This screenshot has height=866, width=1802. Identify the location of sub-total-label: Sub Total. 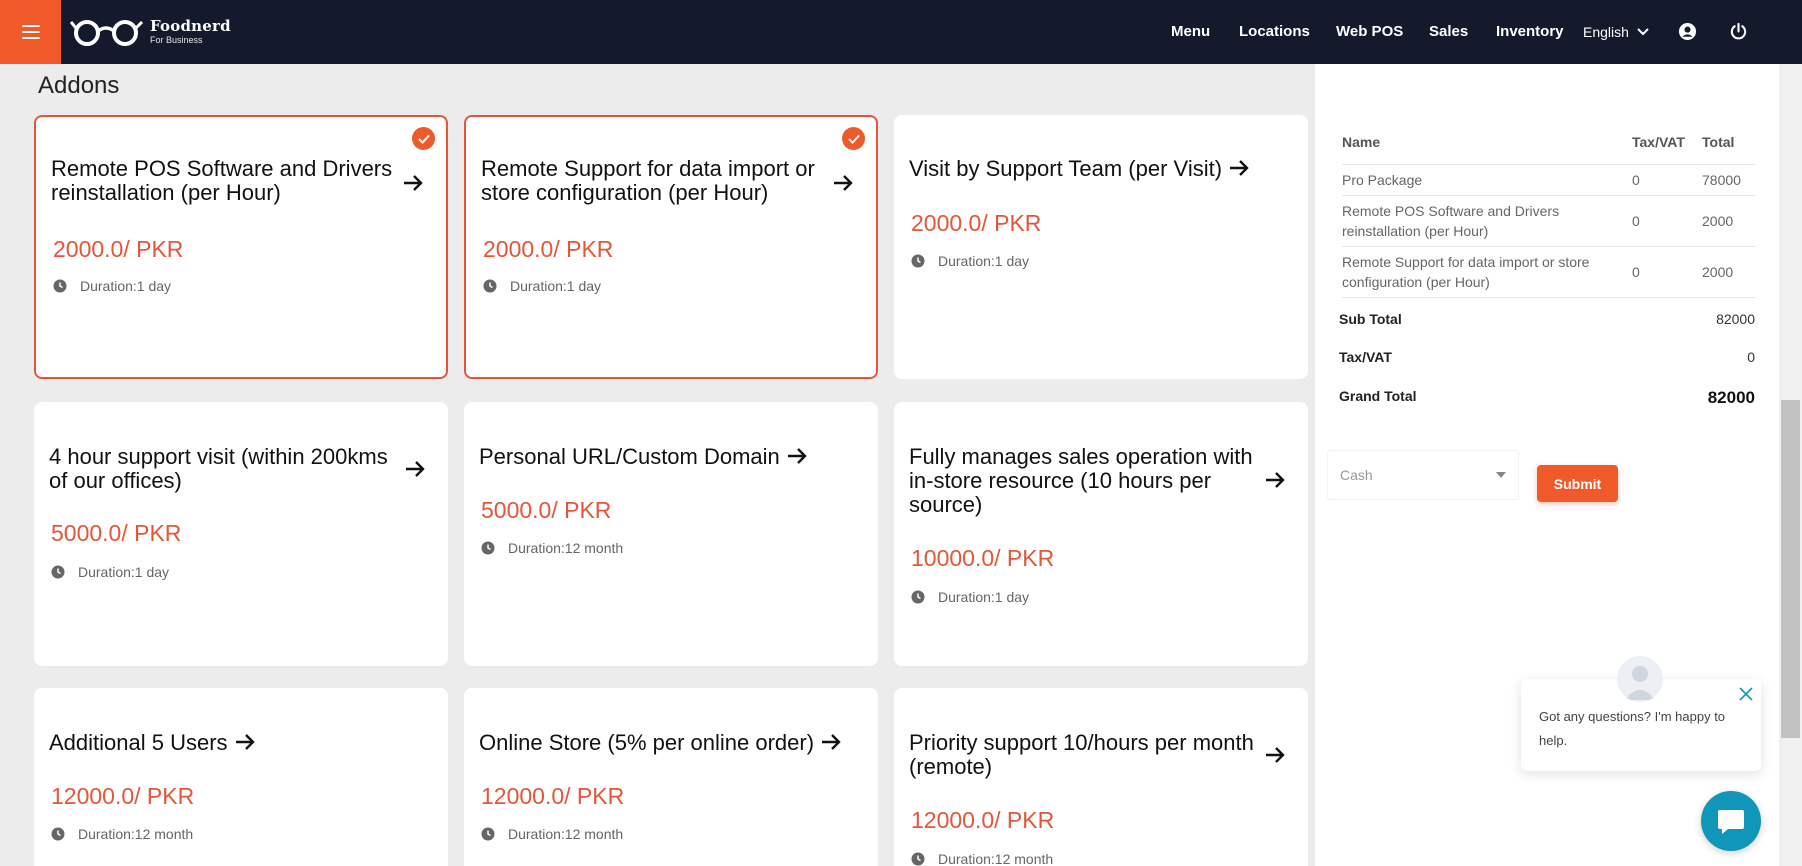
(1370, 319).